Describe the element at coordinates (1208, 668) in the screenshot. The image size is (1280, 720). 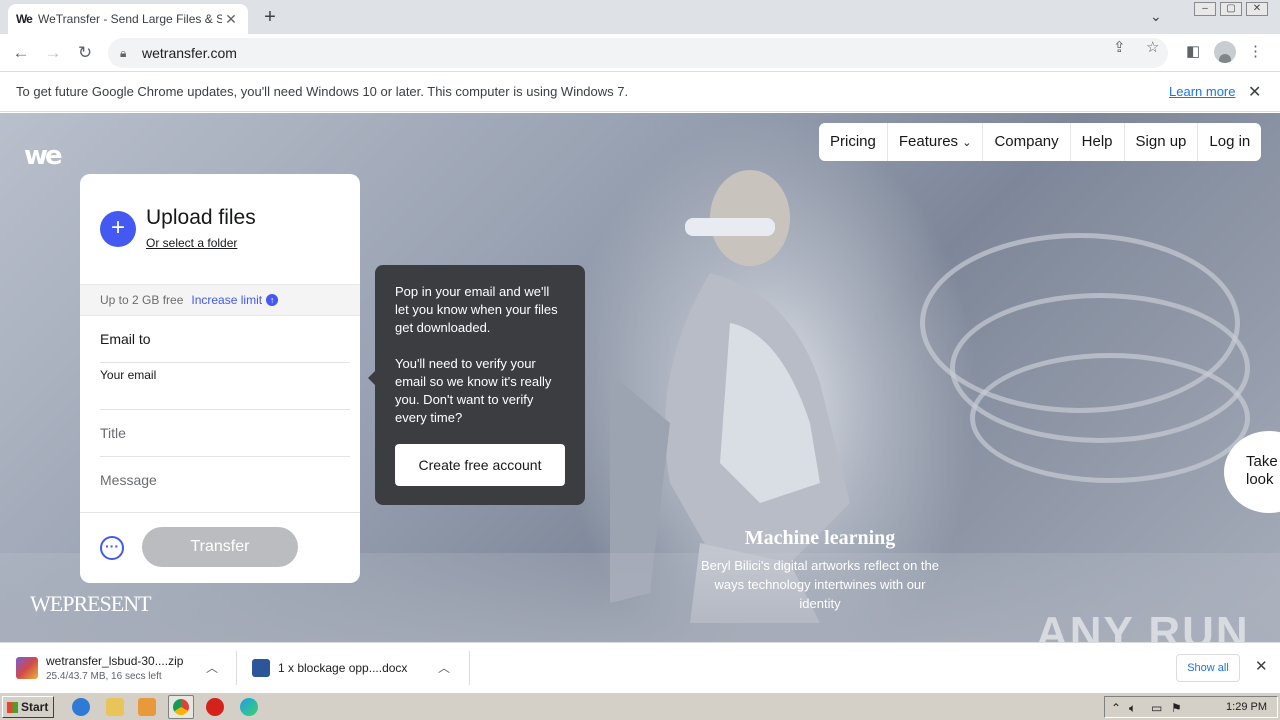
I see `show-all-button: Show all` at that location.